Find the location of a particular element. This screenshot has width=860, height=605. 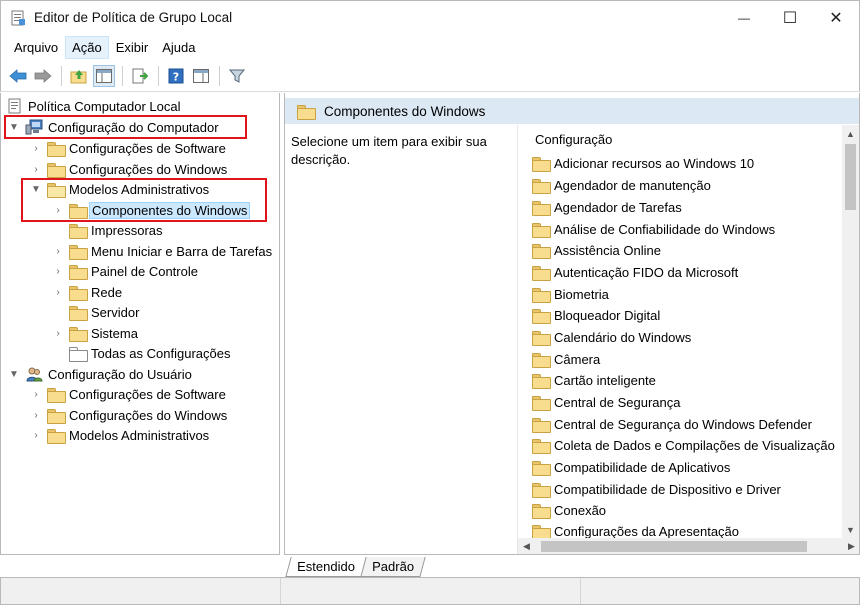

show-hide-tree-icon is located at coordinates (104, 75).